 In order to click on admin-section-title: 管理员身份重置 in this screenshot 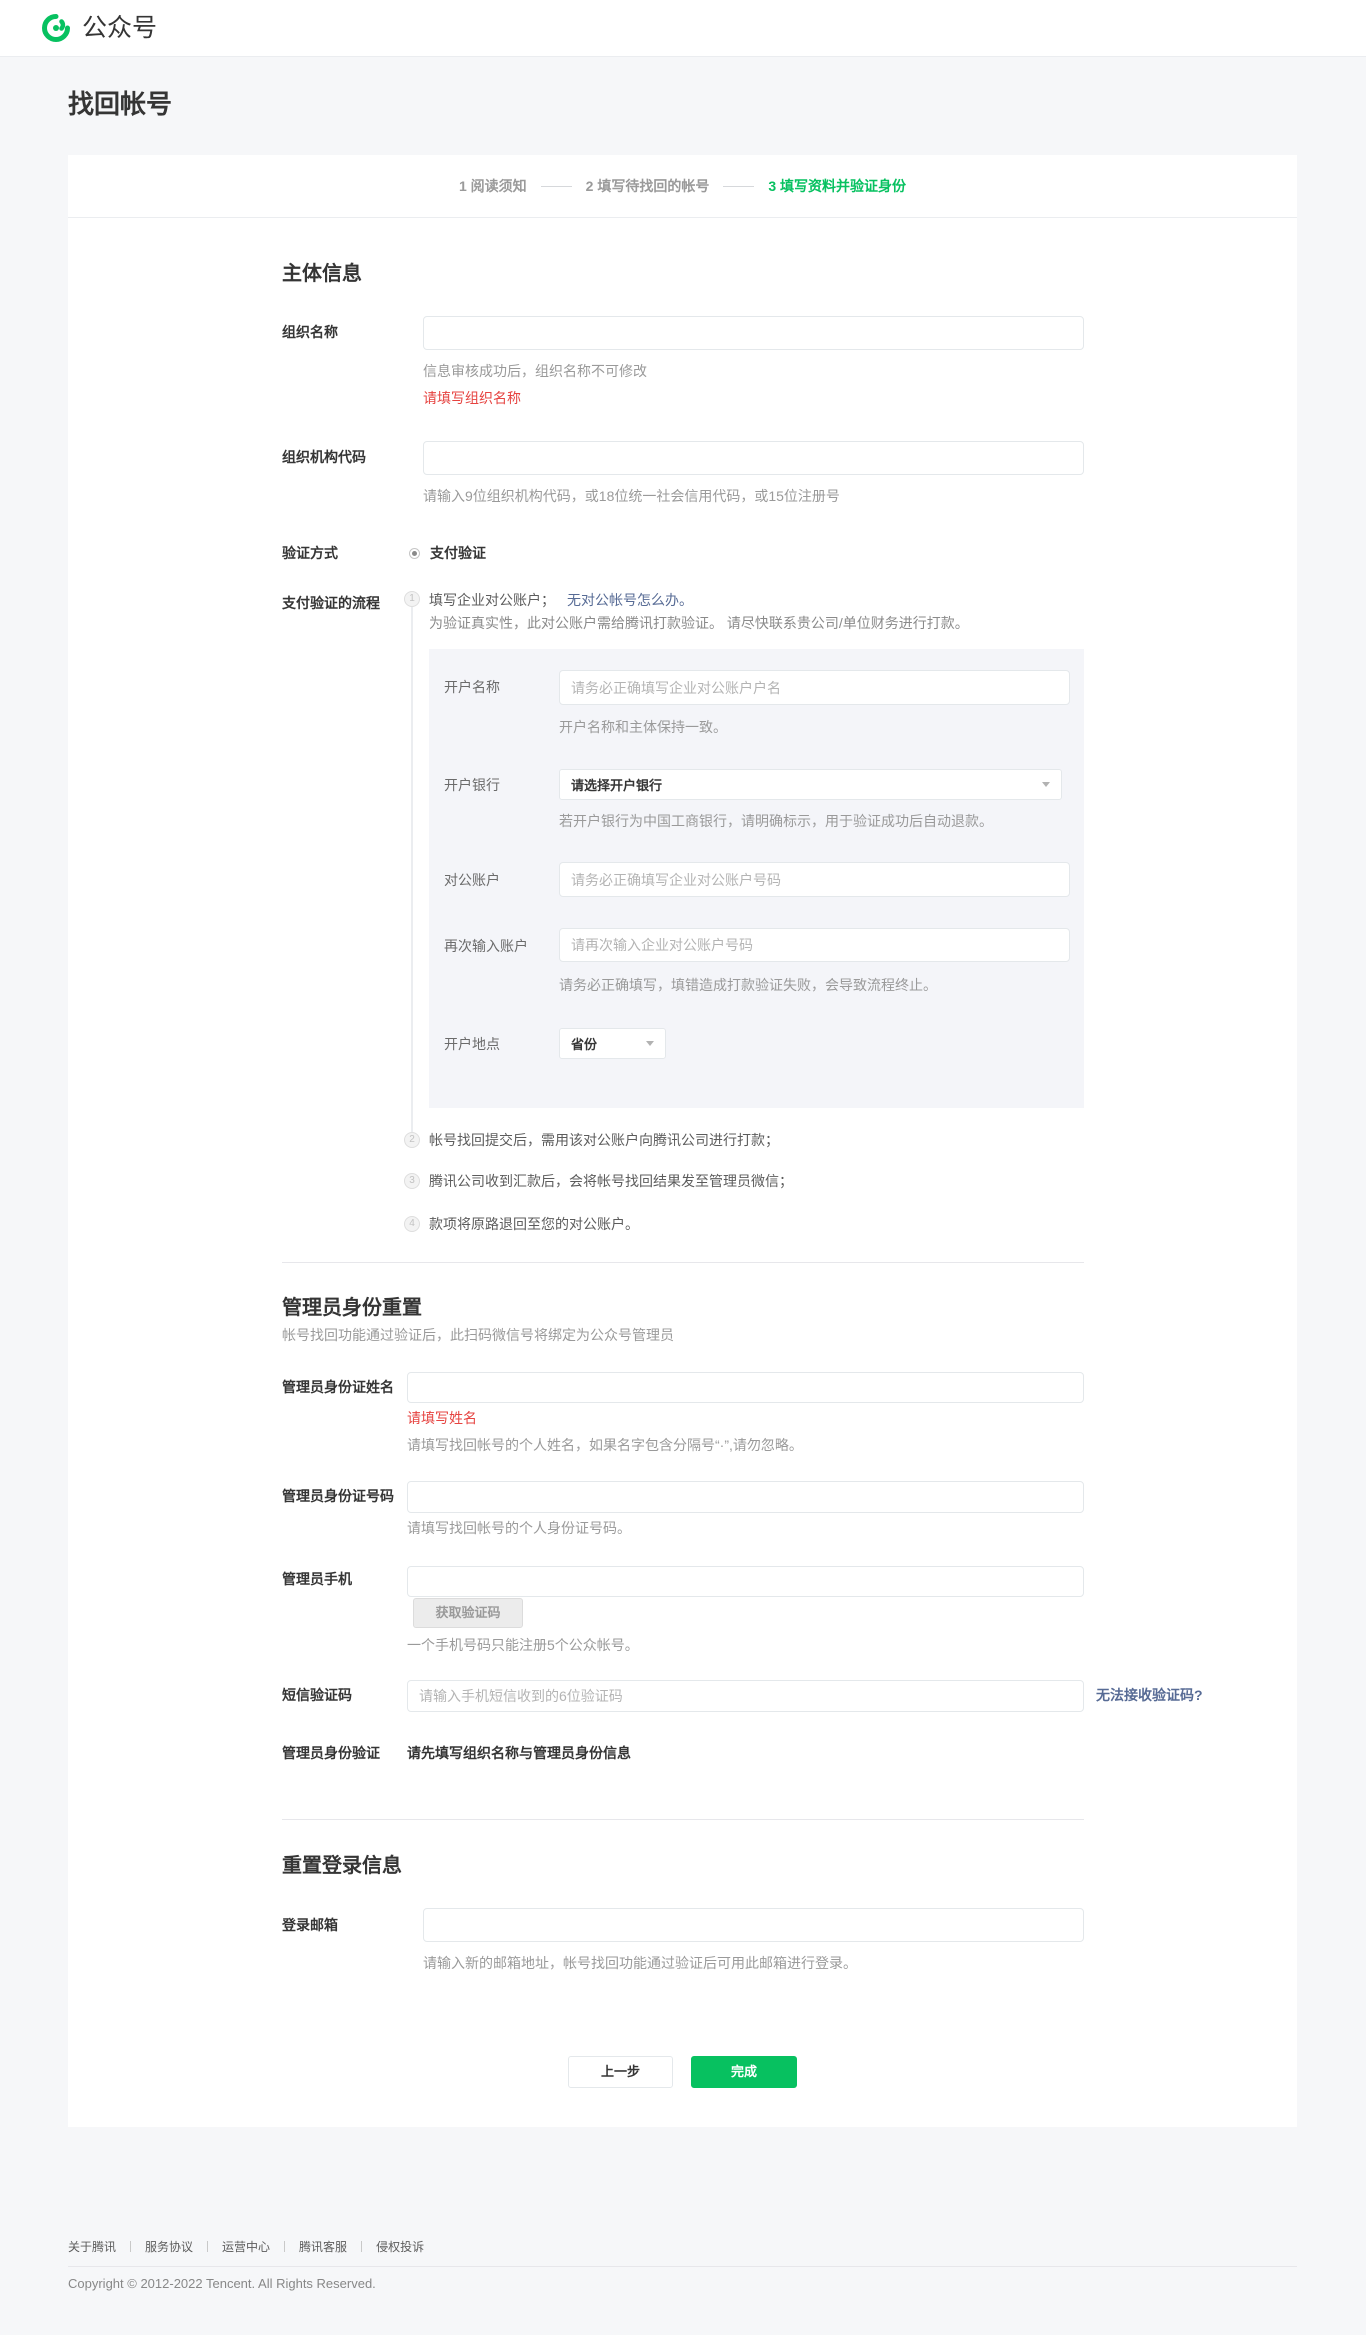, I will do `click(352, 1308)`.